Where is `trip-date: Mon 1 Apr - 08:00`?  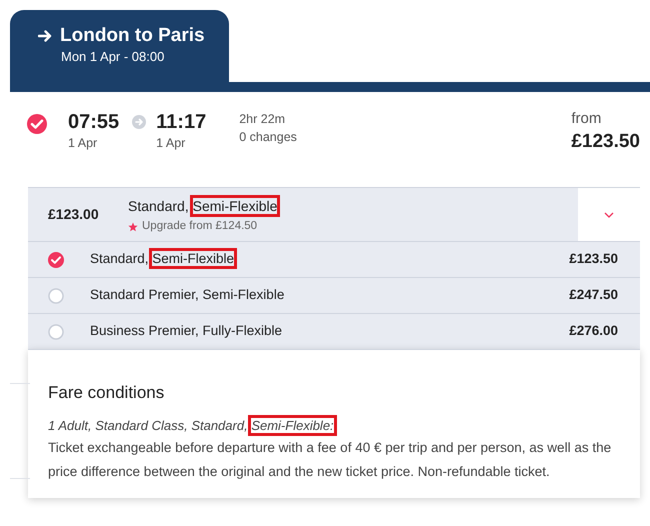
trip-date: Mon 1 Apr - 08:00 is located at coordinates (113, 57).